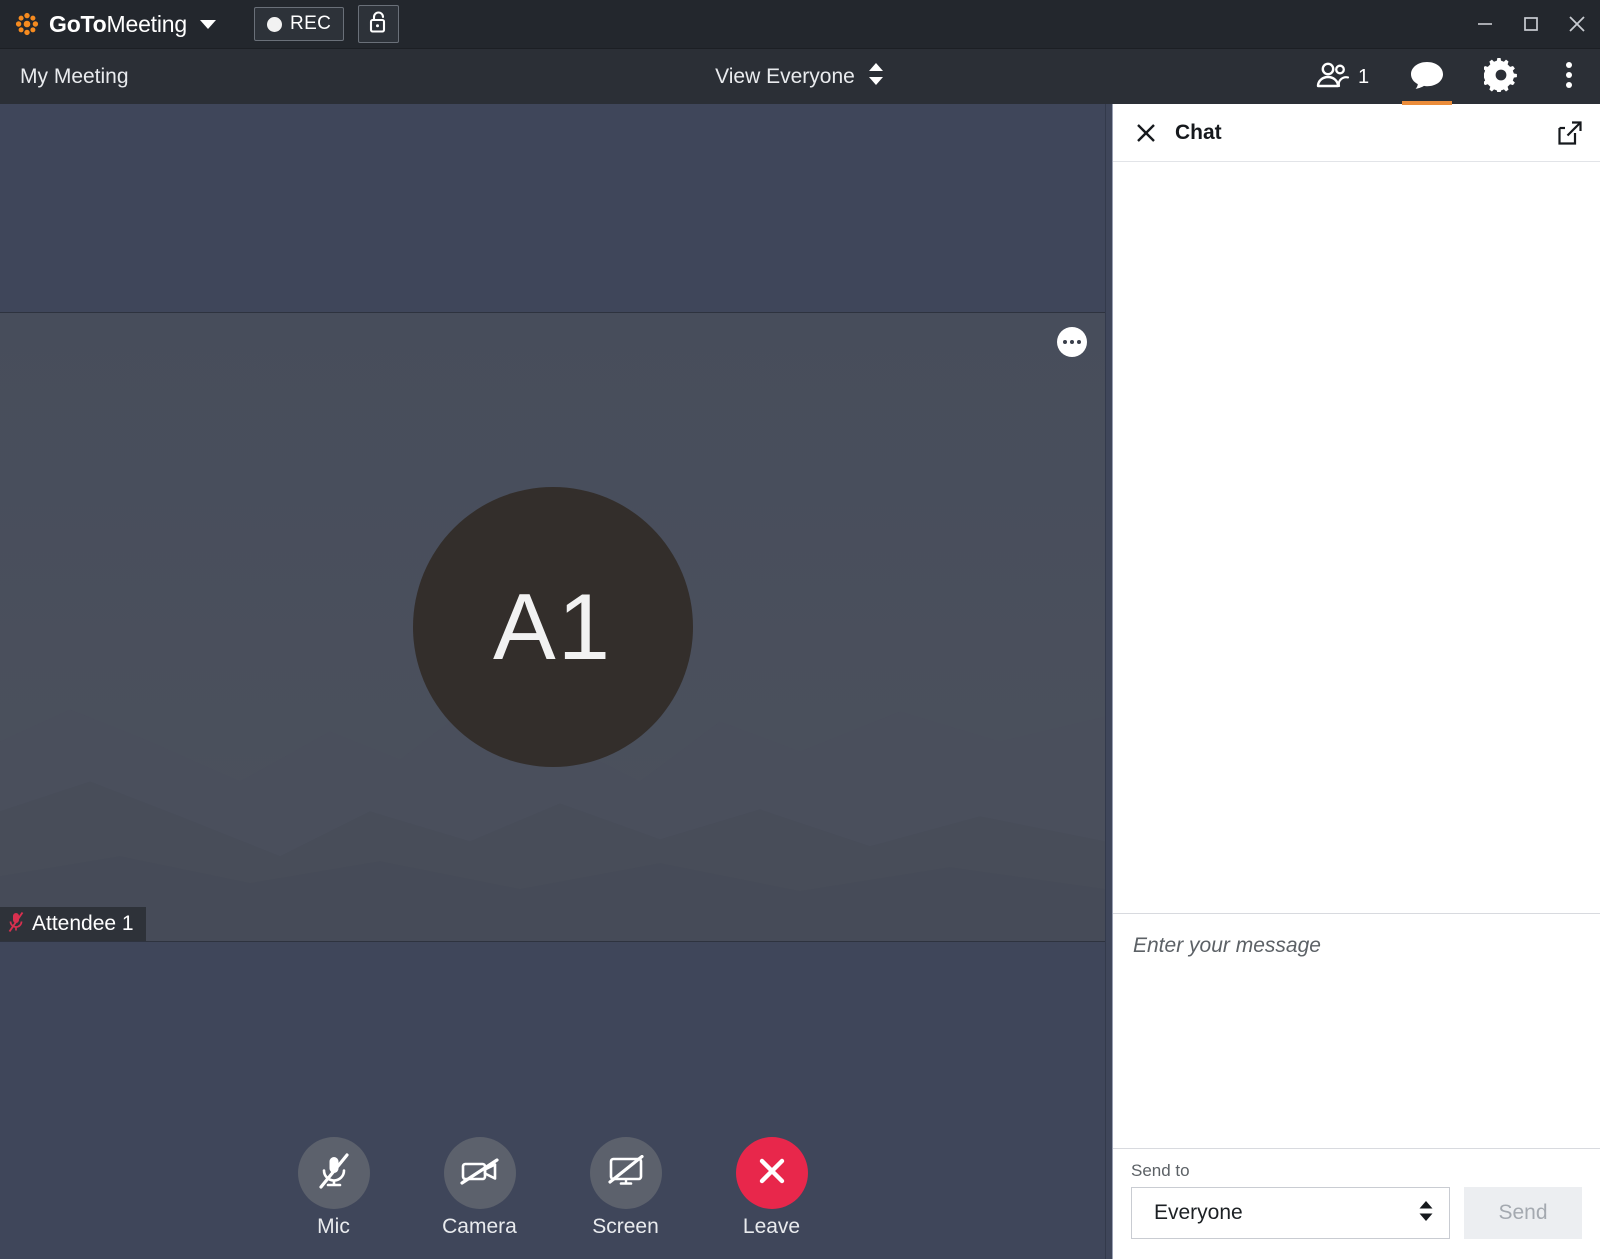 The image size is (1600, 1259). I want to click on brand-bold: GoTo, so click(78, 23).